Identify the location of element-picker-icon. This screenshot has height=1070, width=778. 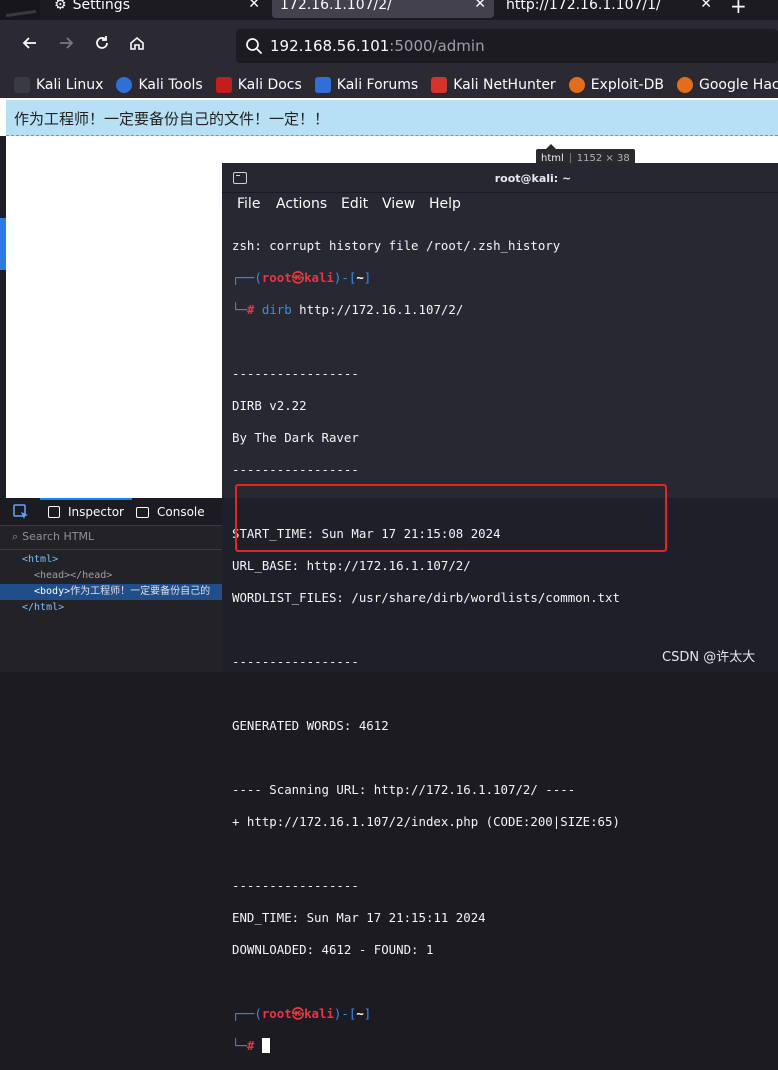
(21, 512).